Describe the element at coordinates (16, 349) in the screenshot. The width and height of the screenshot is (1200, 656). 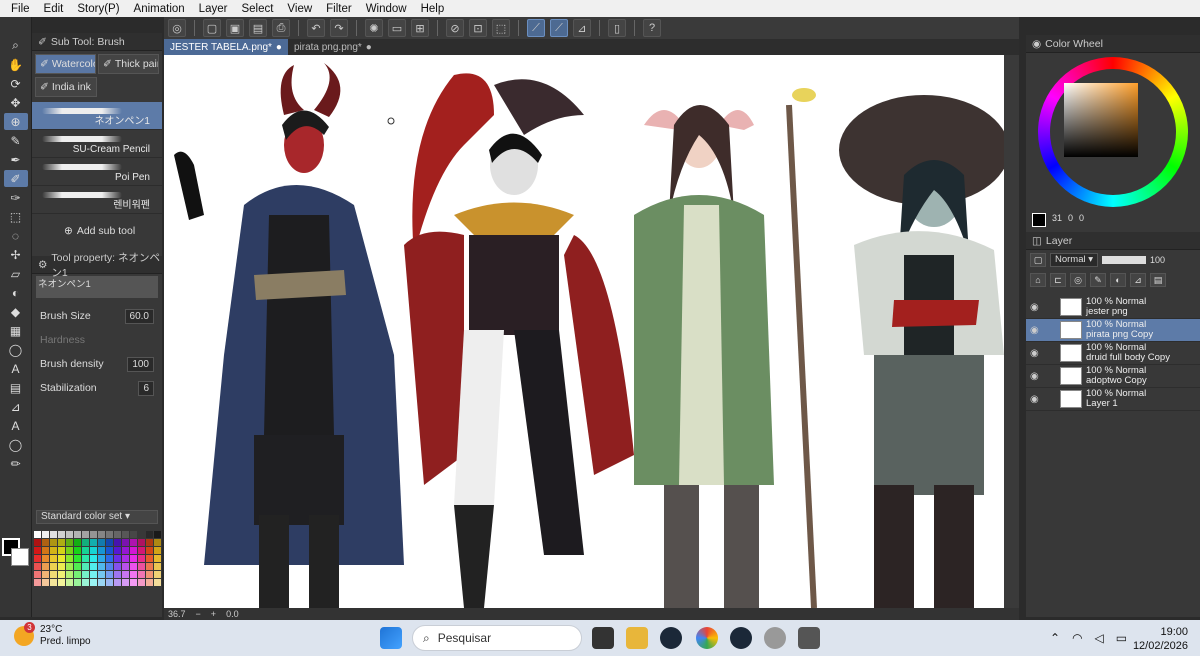
I see `shape-icon: ◯` at that location.